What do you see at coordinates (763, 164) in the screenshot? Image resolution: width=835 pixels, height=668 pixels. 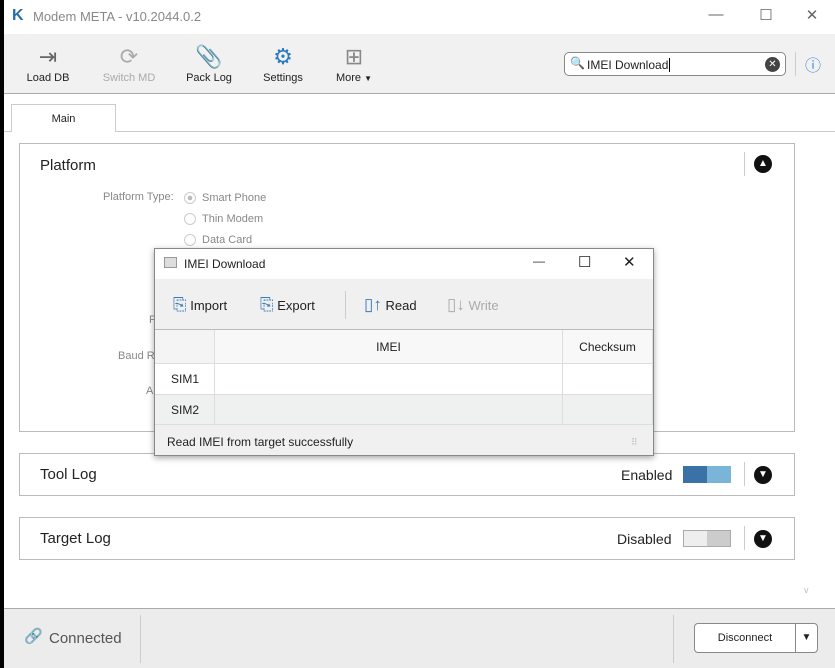 I see `collapse-icon: ▲` at bounding box center [763, 164].